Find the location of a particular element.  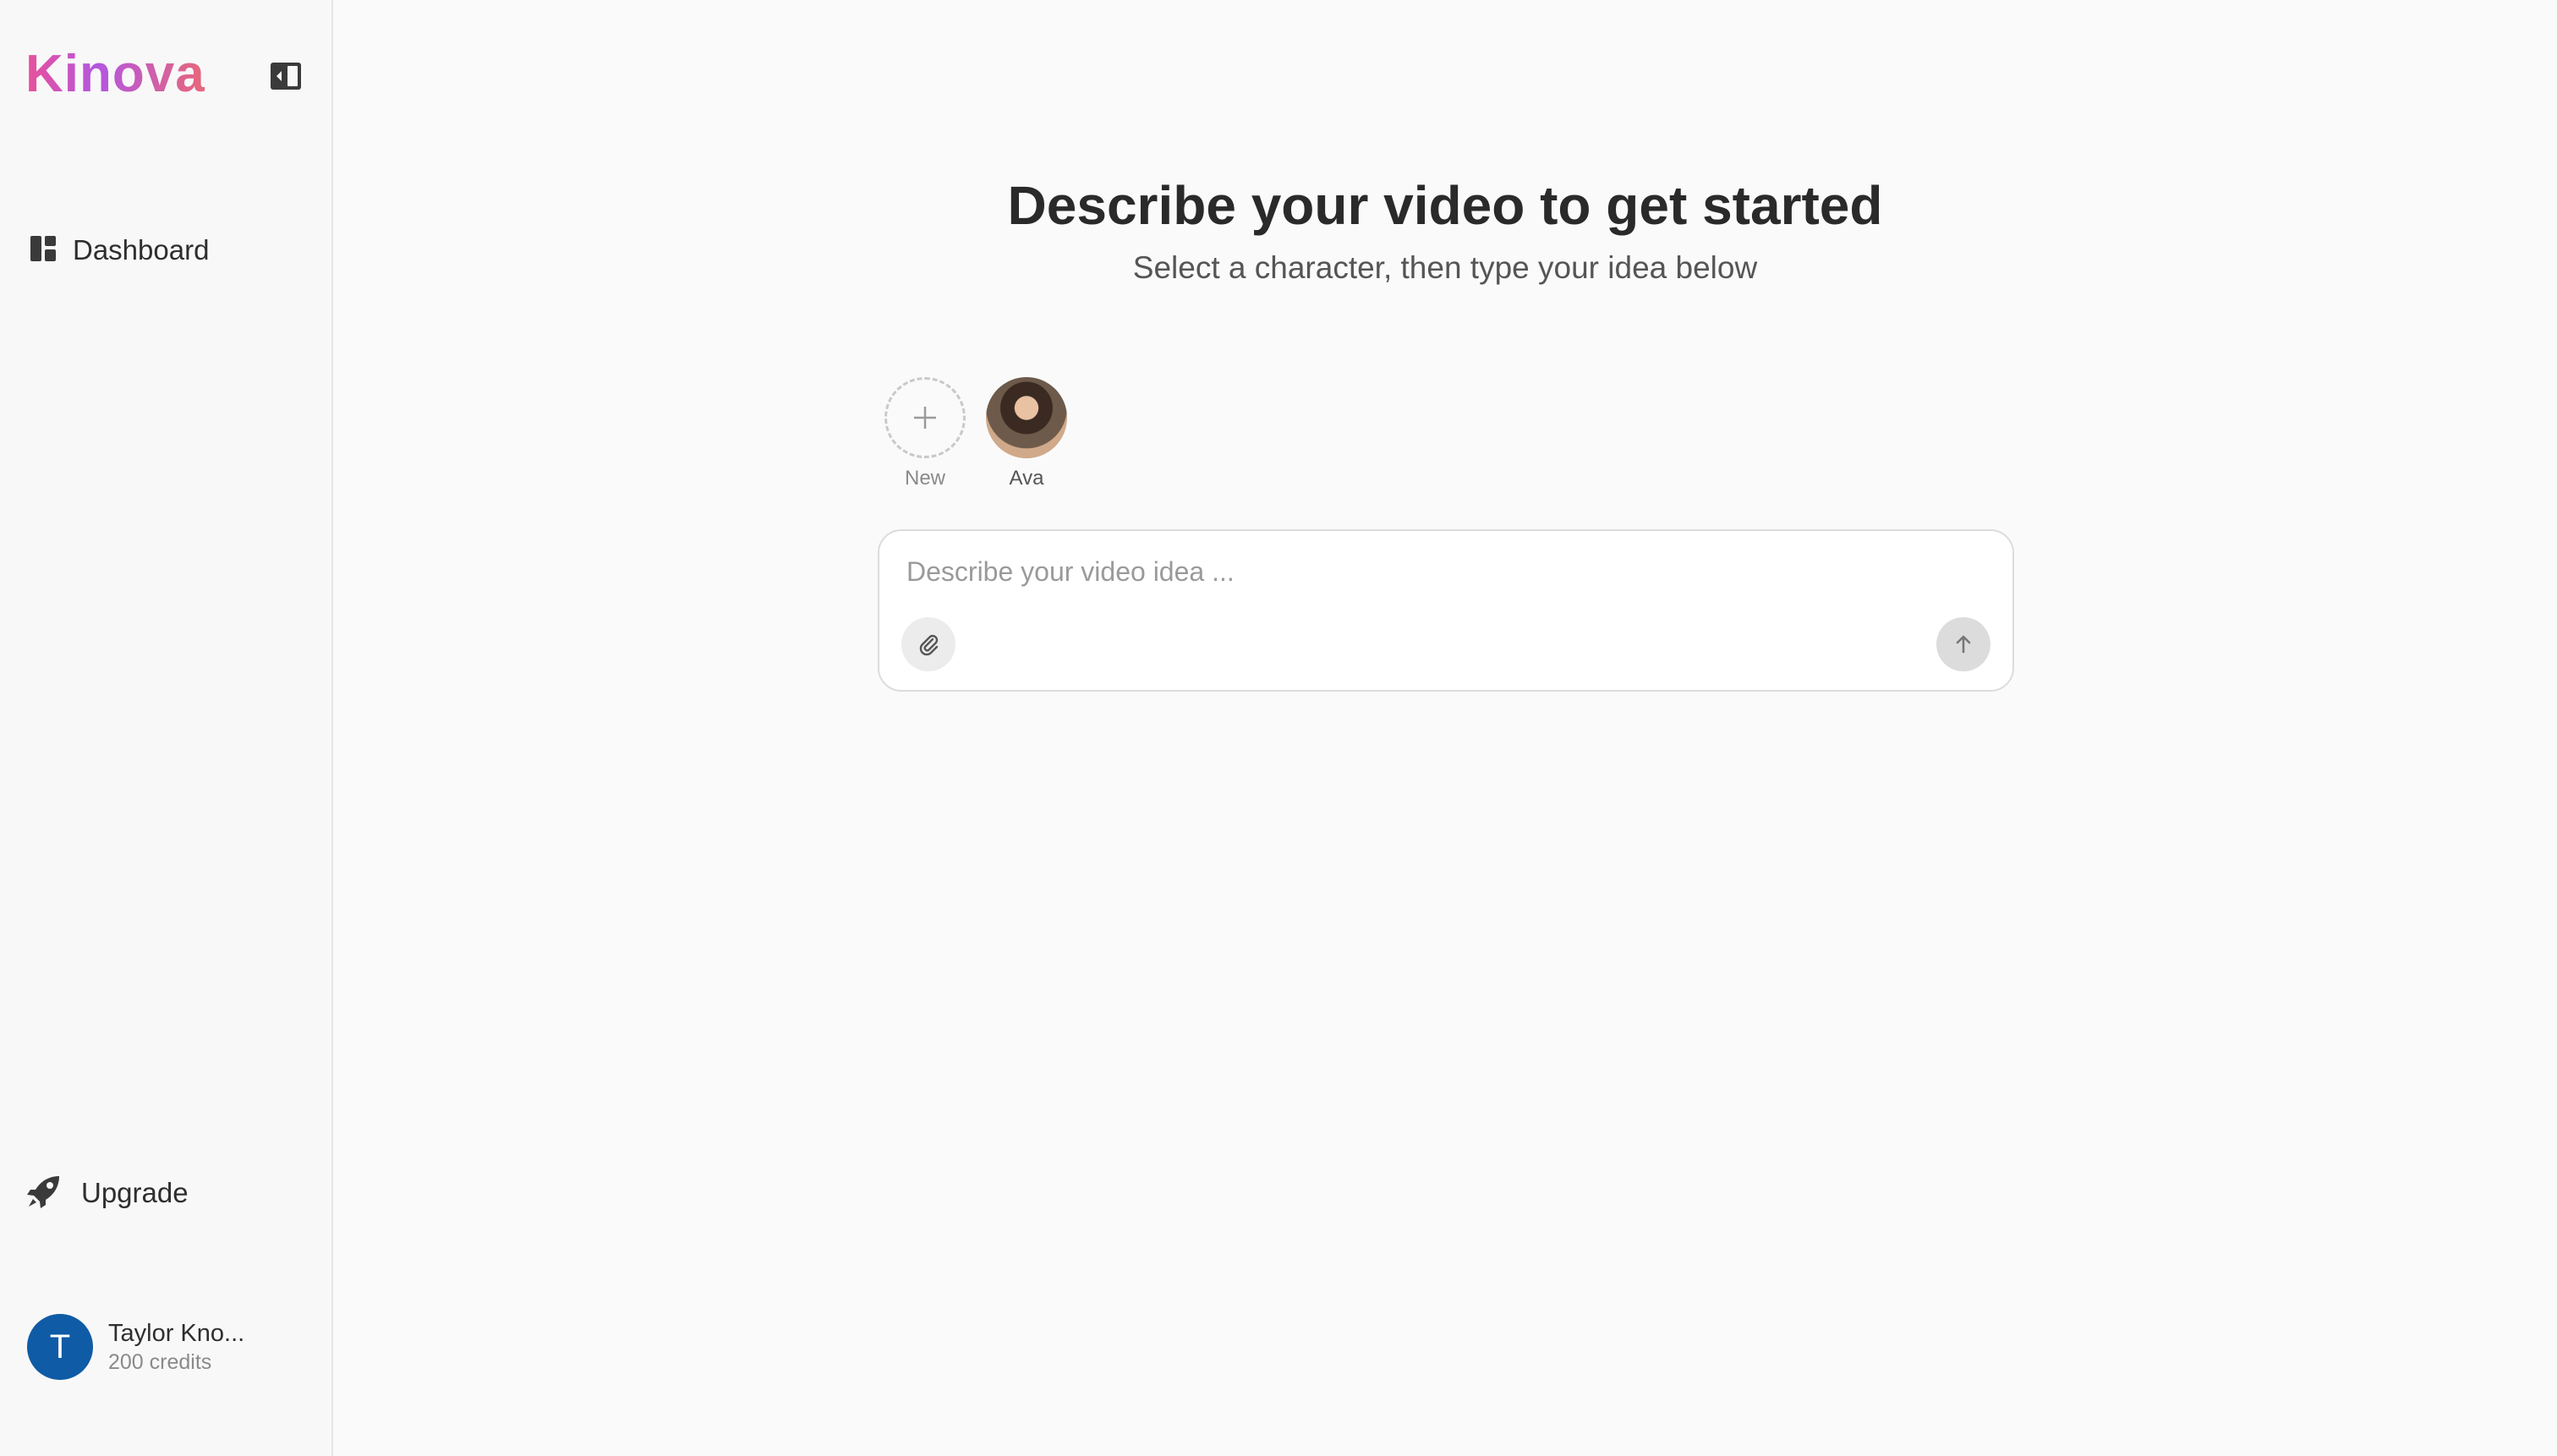

dashboard-icon is located at coordinates (43, 251).